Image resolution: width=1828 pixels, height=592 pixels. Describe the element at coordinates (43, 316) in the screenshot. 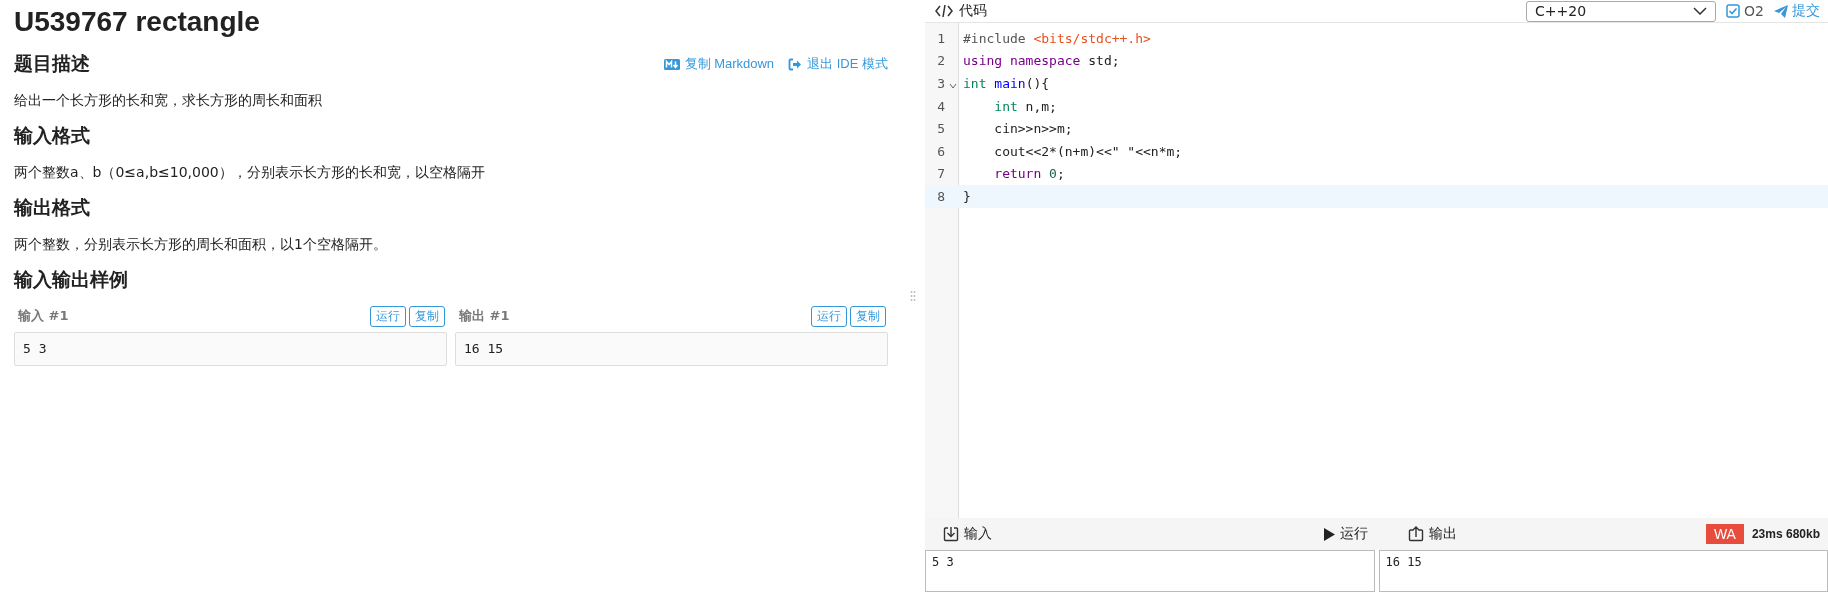

I see `sample-label: 输入 #1` at that location.